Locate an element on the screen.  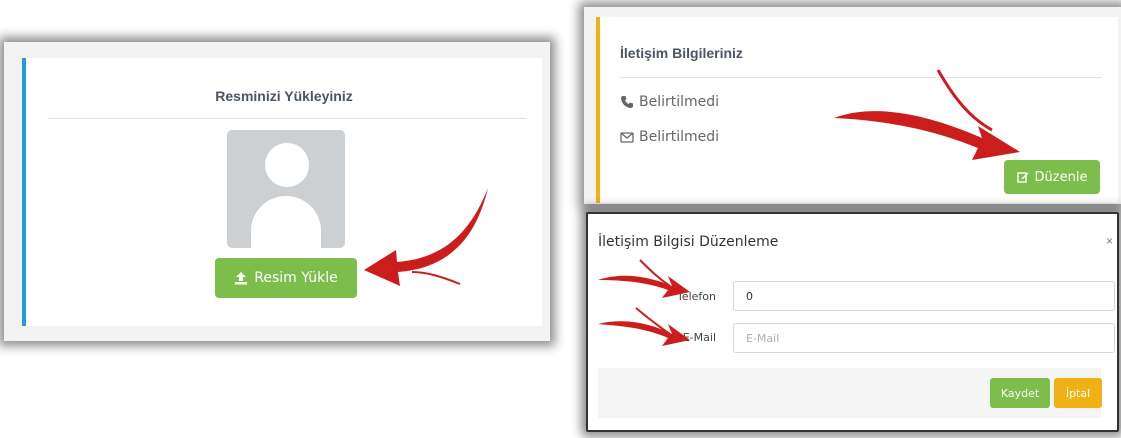
avatar-head is located at coordinates (287, 165).